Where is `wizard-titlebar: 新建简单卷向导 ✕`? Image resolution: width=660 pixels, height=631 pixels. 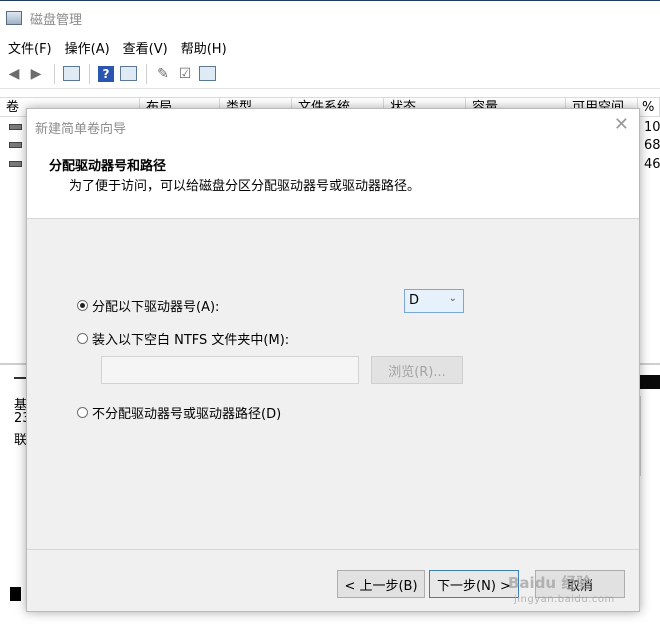 wizard-titlebar: 新建简单卷向导 ✕ is located at coordinates (333, 126).